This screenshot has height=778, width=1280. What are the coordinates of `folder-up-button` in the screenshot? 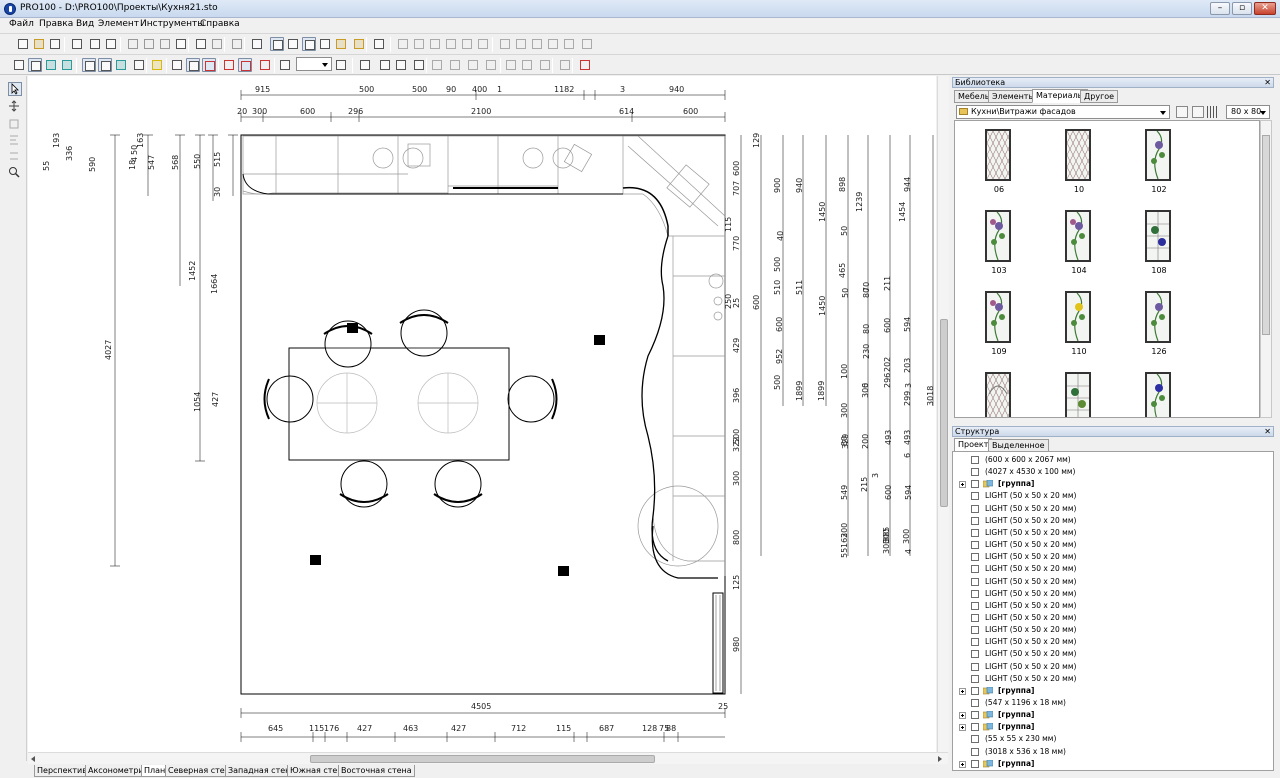 It's located at (1182, 112).